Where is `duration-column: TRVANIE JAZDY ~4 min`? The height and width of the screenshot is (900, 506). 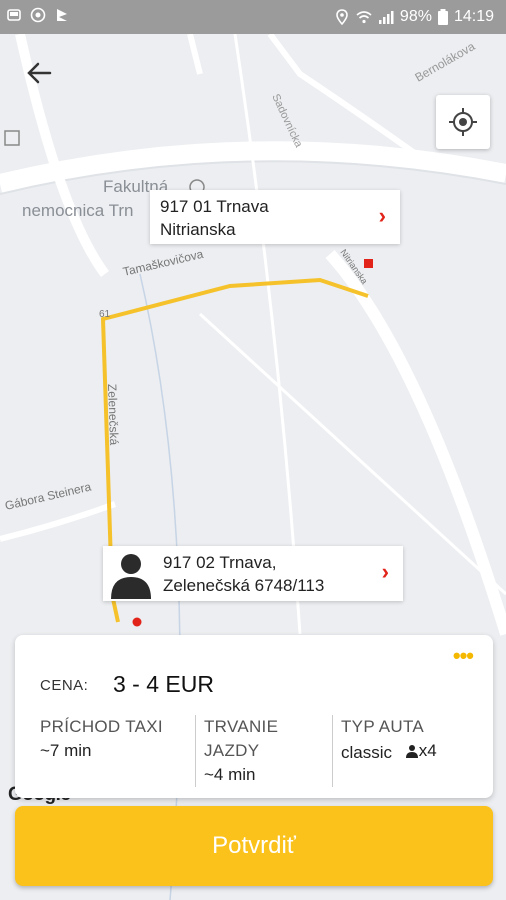
duration-column: TRVANIE JAZDY ~4 min is located at coordinates (236, 751).